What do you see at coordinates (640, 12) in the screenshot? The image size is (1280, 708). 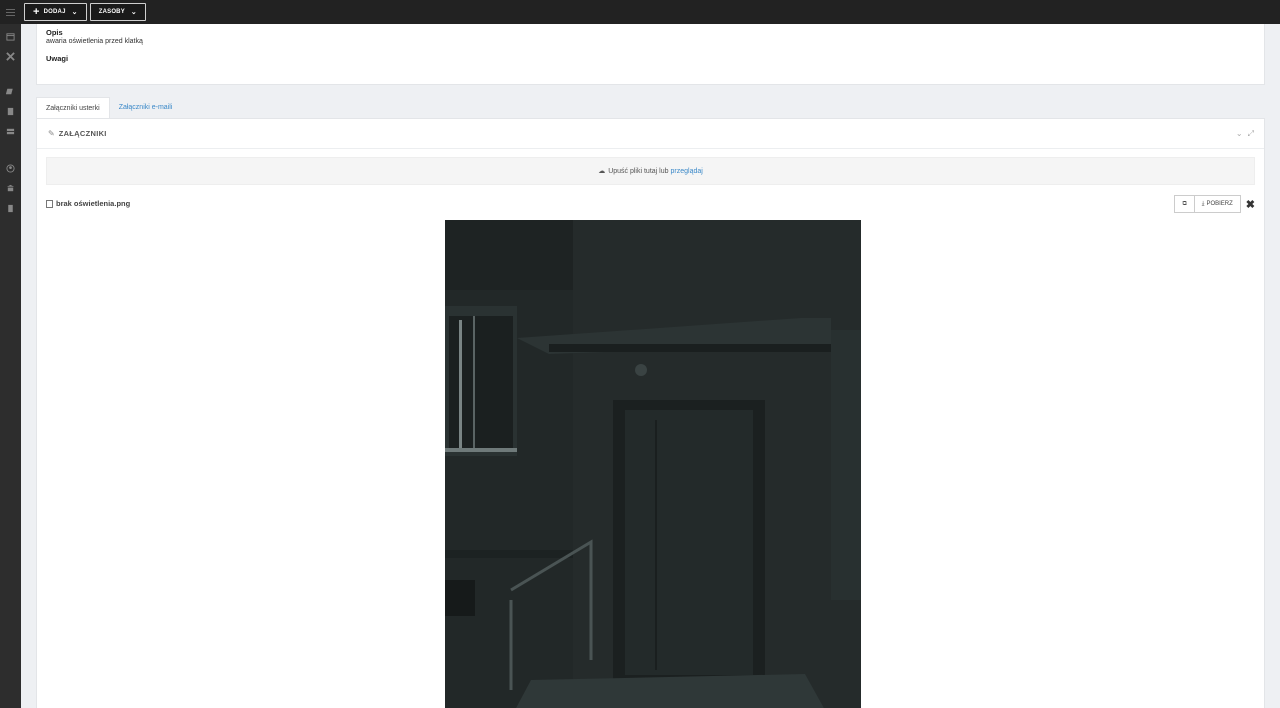 I see `top-bar: + DODAJ ⌄ ZASOBY ⌄` at bounding box center [640, 12].